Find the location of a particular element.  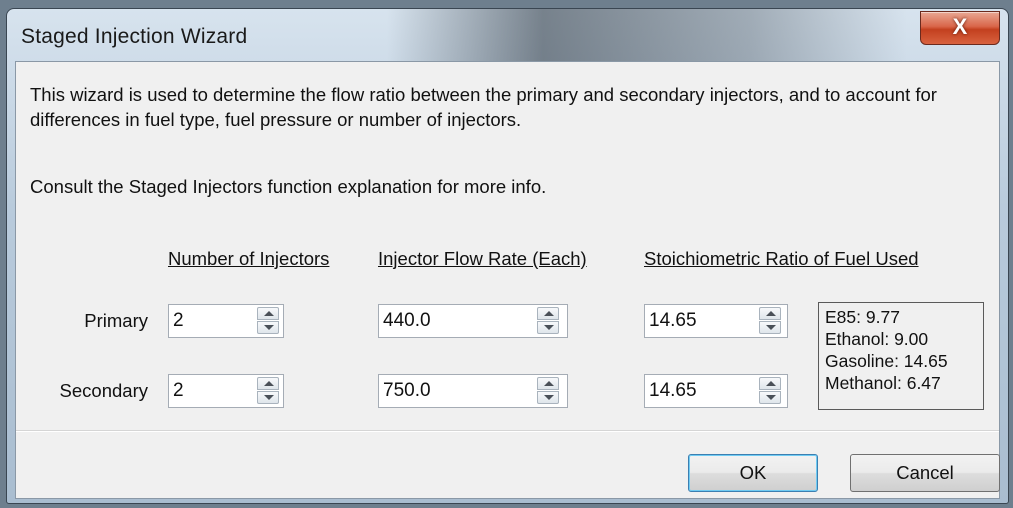

secondary-stoich-value: 14.65 is located at coordinates (673, 390).